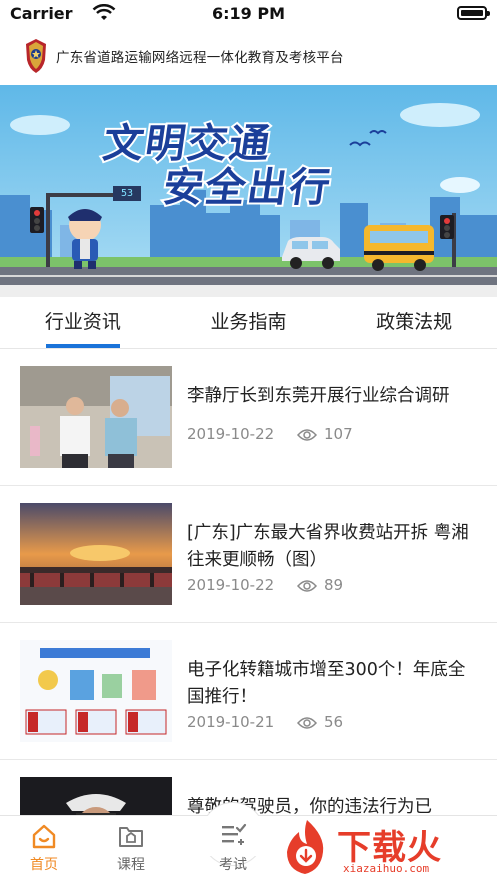  Describe the element at coordinates (334, 722) in the screenshot. I see `news-view-count: 56` at that location.